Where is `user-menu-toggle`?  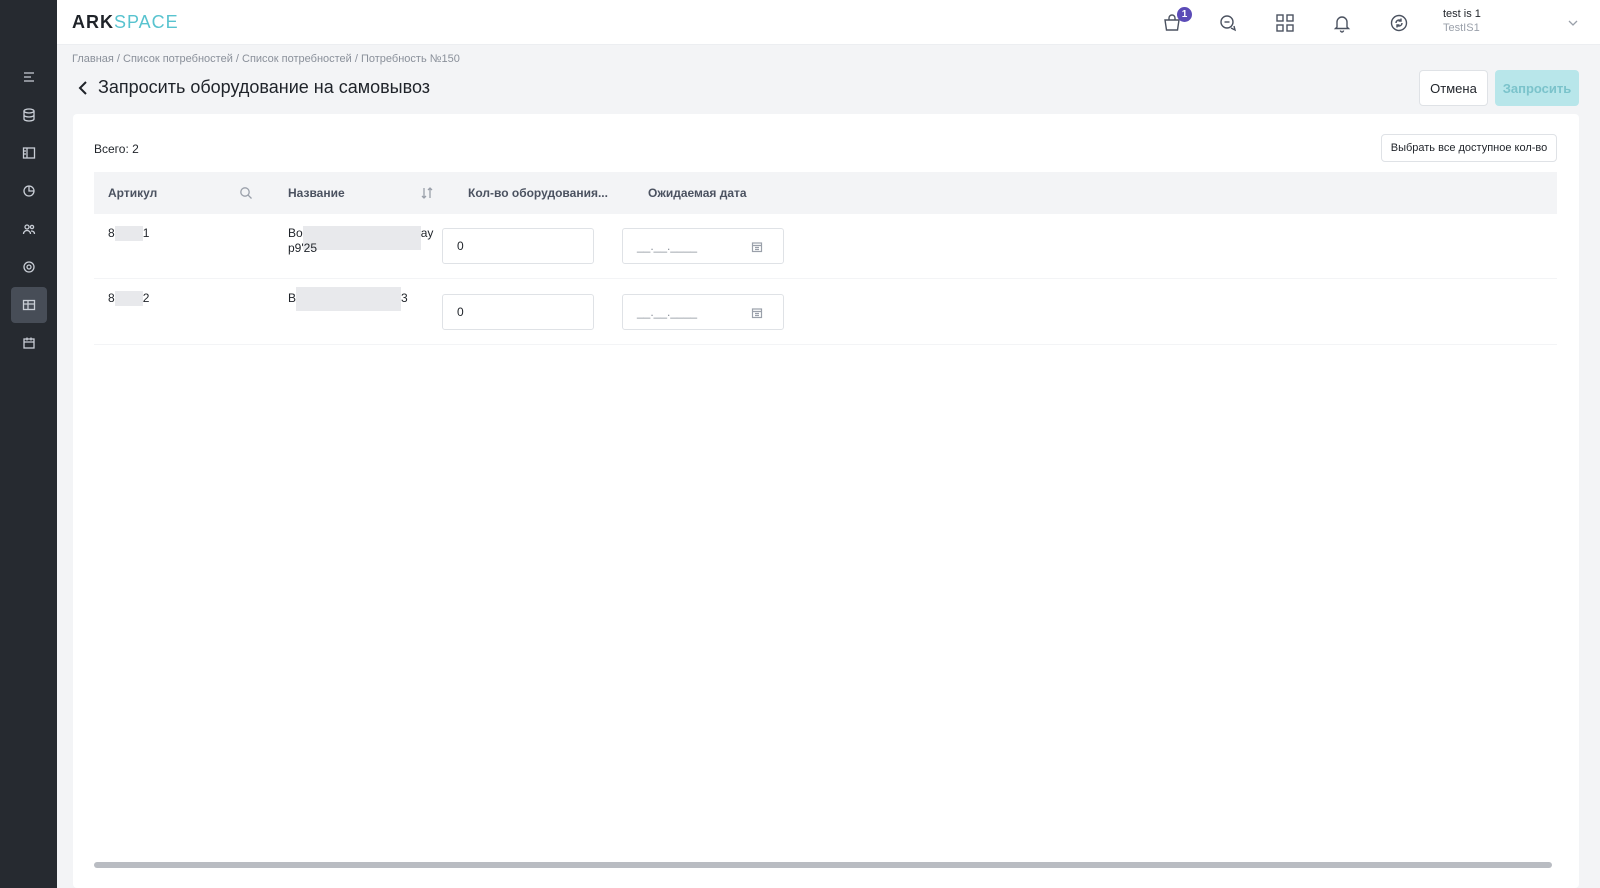 user-menu-toggle is located at coordinates (1573, 22).